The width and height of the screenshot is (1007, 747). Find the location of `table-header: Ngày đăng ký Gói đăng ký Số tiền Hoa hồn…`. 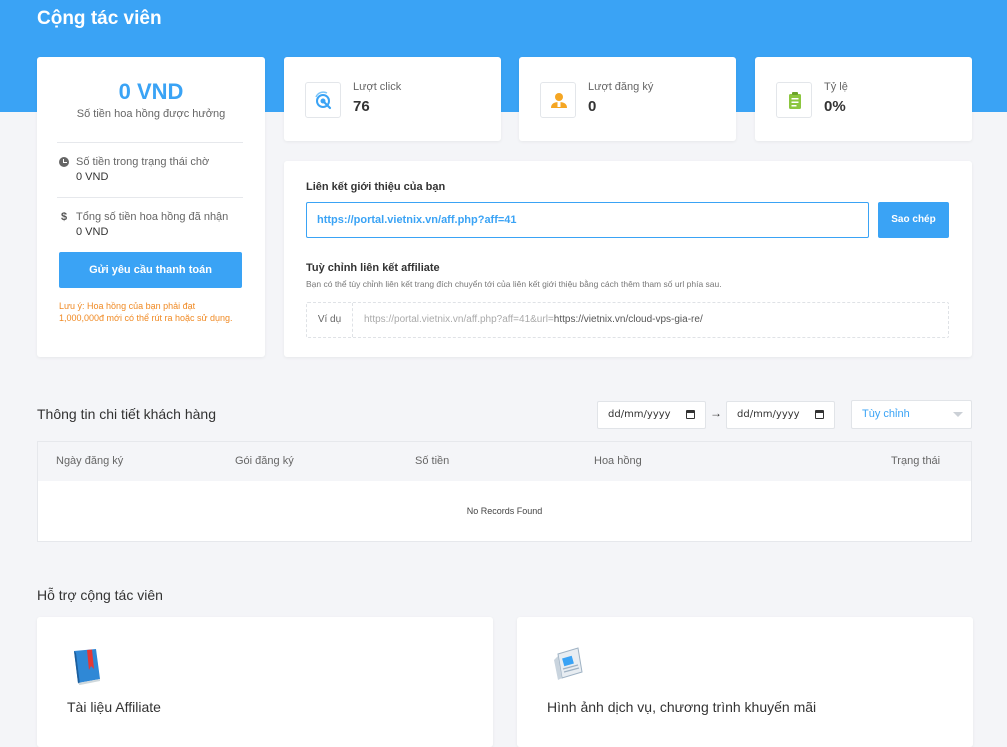

table-header: Ngày đăng ký Gói đăng ký Số tiền Hoa hồn… is located at coordinates (504, 461).